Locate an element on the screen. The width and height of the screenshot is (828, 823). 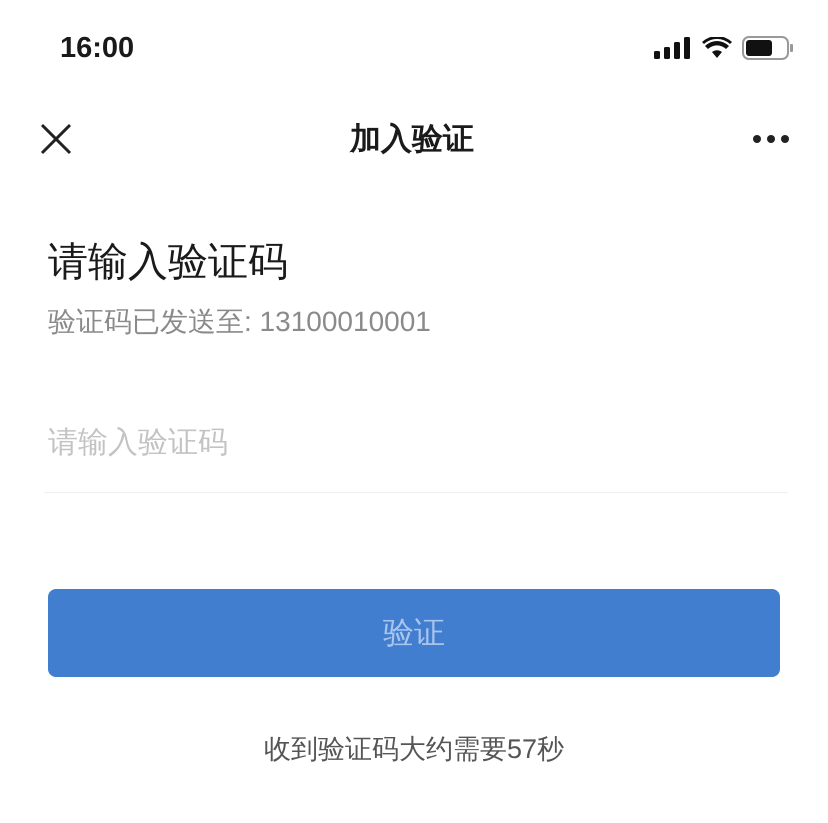
signal-icon is located at coordinates (673, 48).